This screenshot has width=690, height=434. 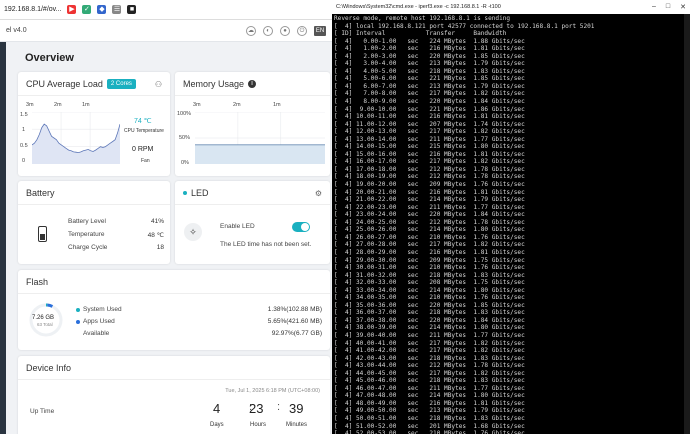 I want to click on apps-used-value: 5.65%(421.60 MB), so click(x=294, y=321).